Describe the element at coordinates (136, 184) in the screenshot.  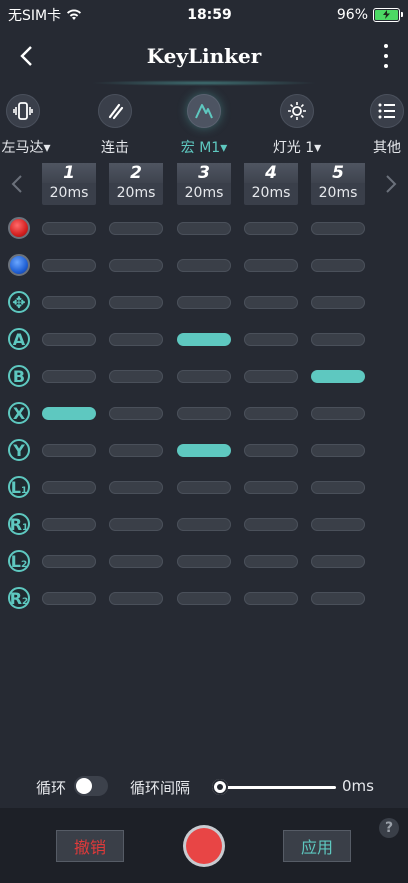
I see `step-header-2: 2 20ms` at that location.